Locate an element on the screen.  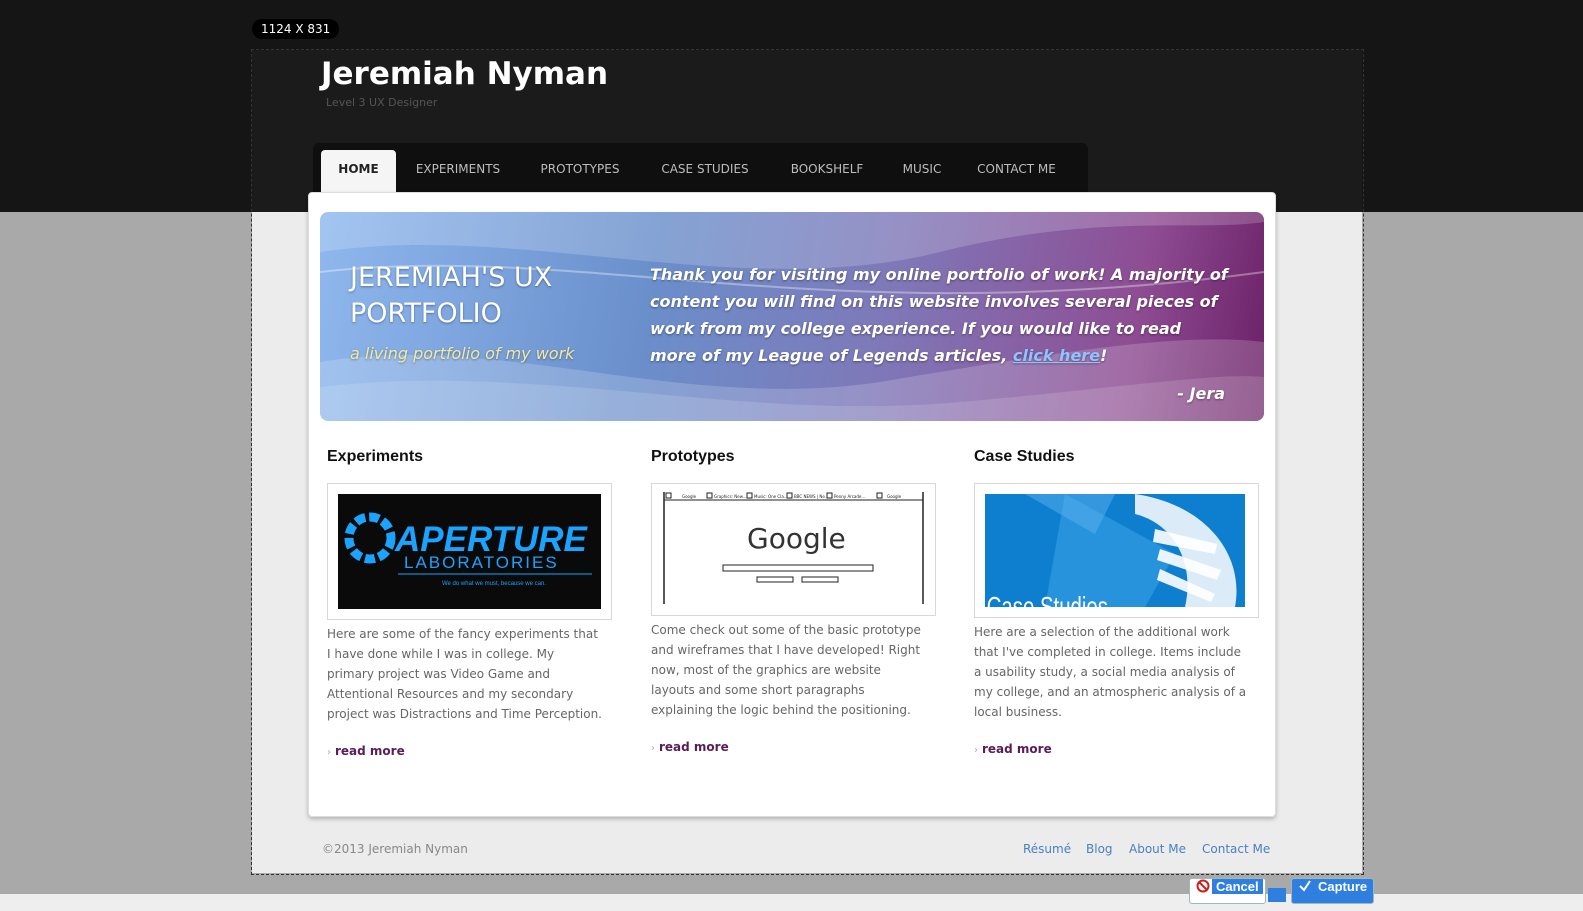
prototypes-read-more-label: read more is located at coordinates (694, 747).